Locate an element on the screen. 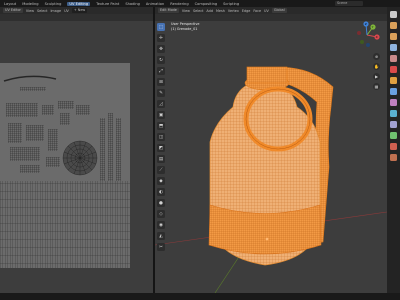 Image resolution: width=400 pixels, height=300 pixels. uv-menu-view: View is located at coordinates (30, 11).